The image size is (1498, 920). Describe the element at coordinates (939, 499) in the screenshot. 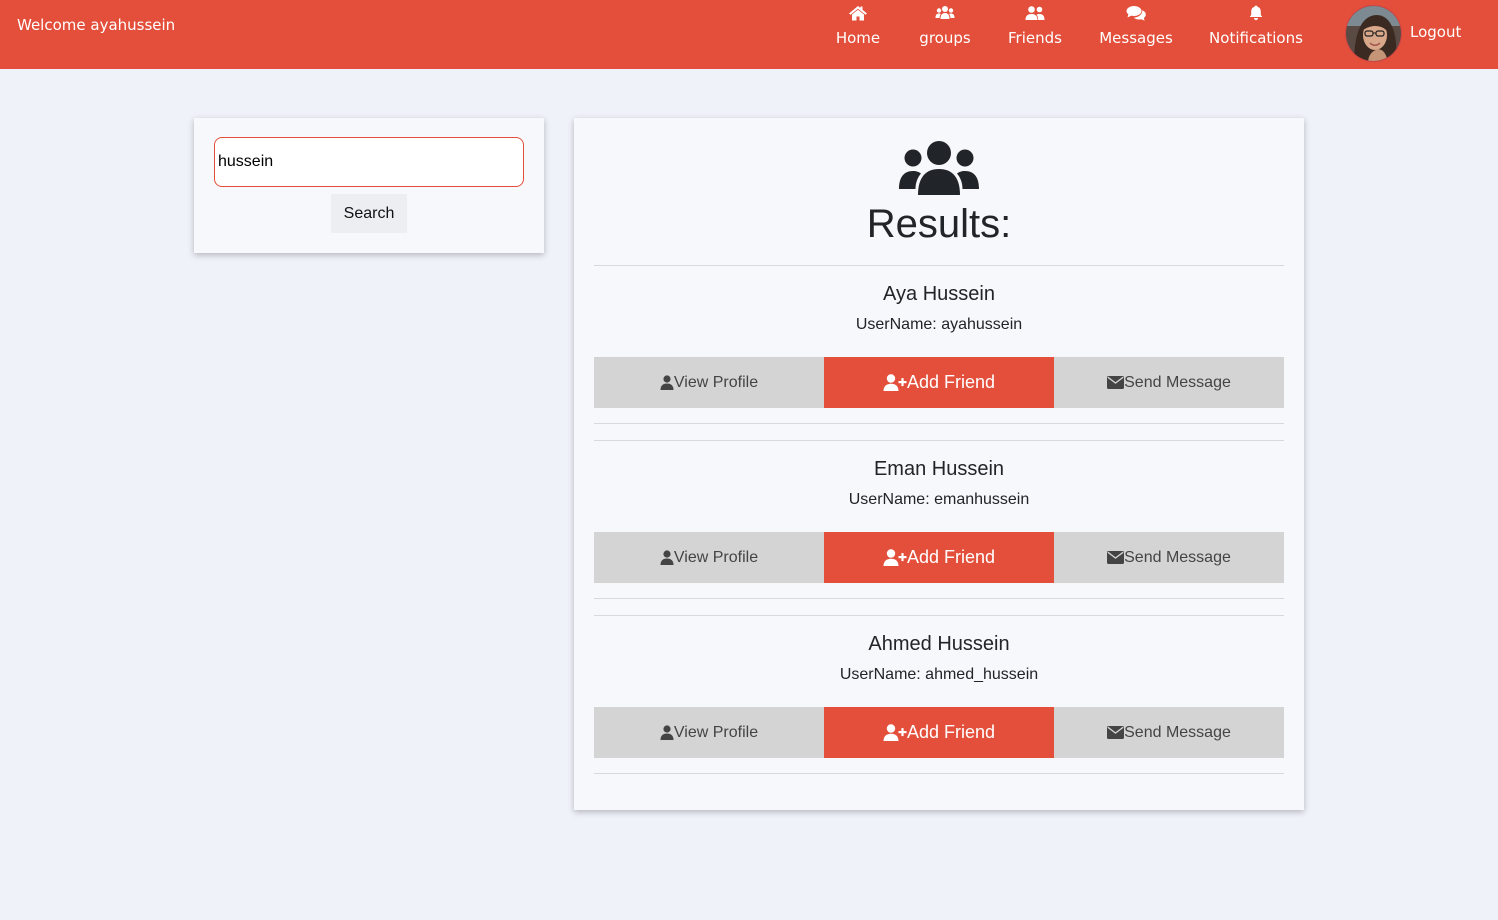

I see `result-username: UserName: emanhussein` at that location.